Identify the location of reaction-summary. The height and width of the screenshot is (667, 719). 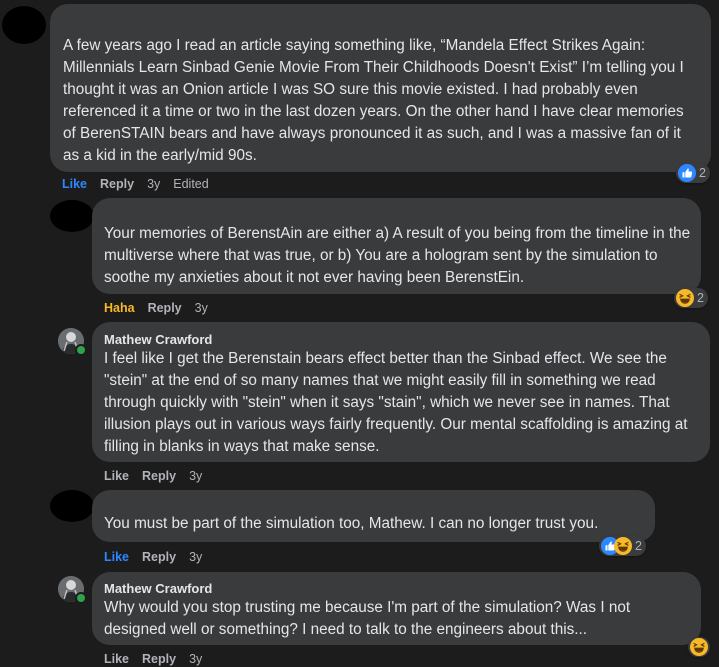
(699, 647).